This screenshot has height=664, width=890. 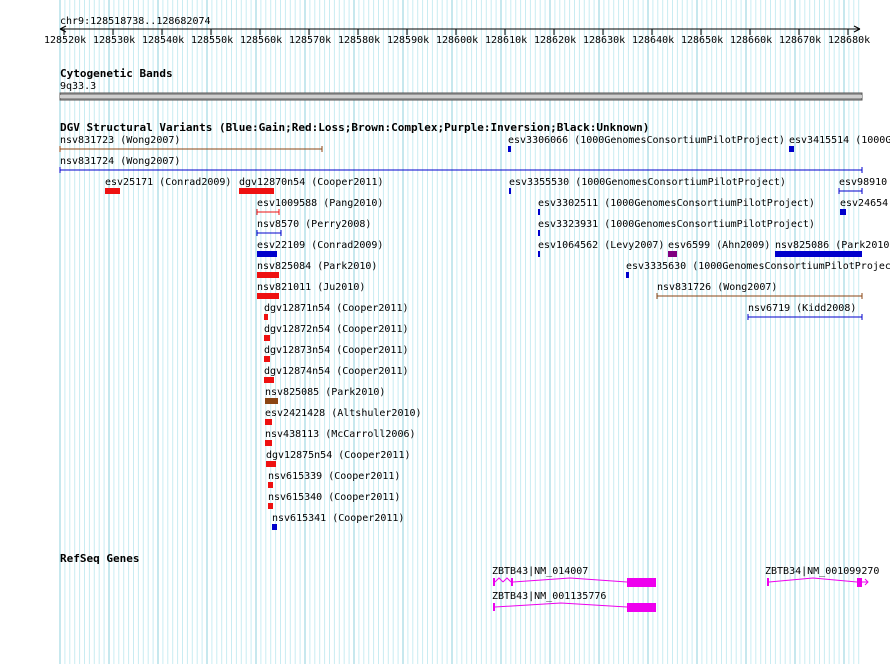 I want to click on variant-label: nsv6719 (Kidd2008), so click(x=802, y=308).